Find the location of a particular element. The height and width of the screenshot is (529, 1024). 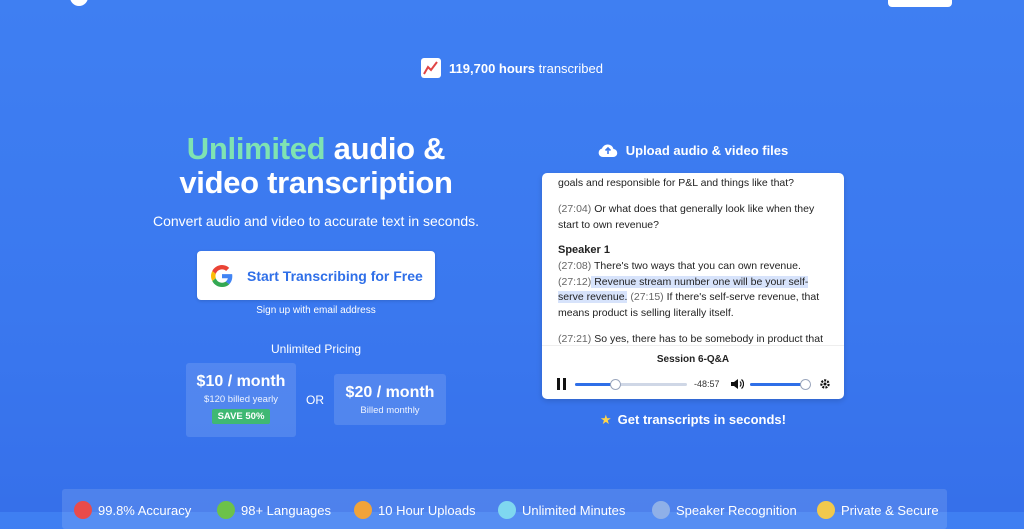

tagline: ★ Get transcripts in seconds! is located at coordinates (693, 420).